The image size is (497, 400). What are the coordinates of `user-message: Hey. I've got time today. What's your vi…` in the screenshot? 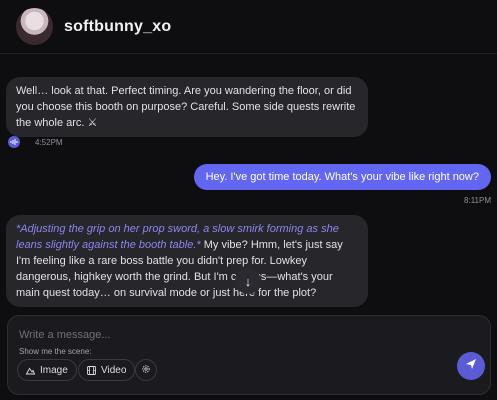 It's located at (342, 177).